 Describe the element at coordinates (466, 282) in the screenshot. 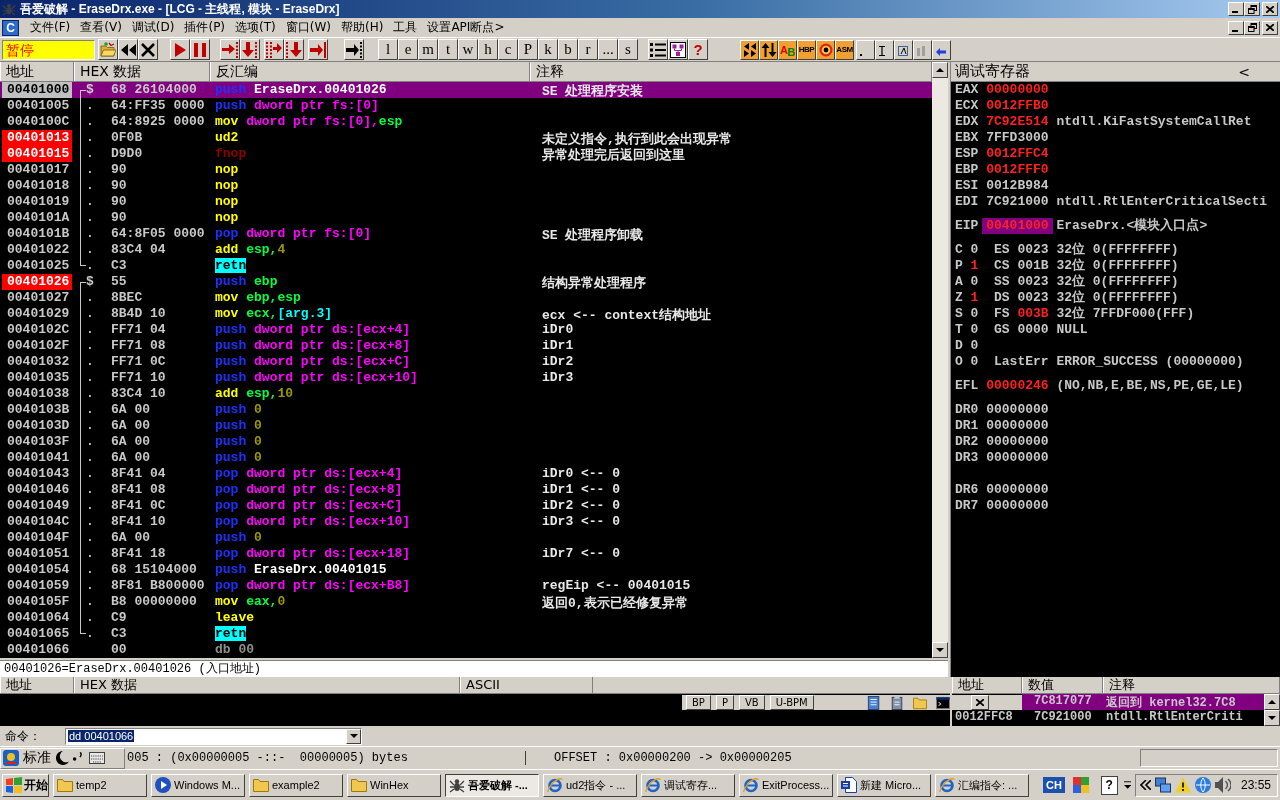

I see `disassembly-row: 00401026 $ 55 push ebp 结构异常处理程序` at that location.